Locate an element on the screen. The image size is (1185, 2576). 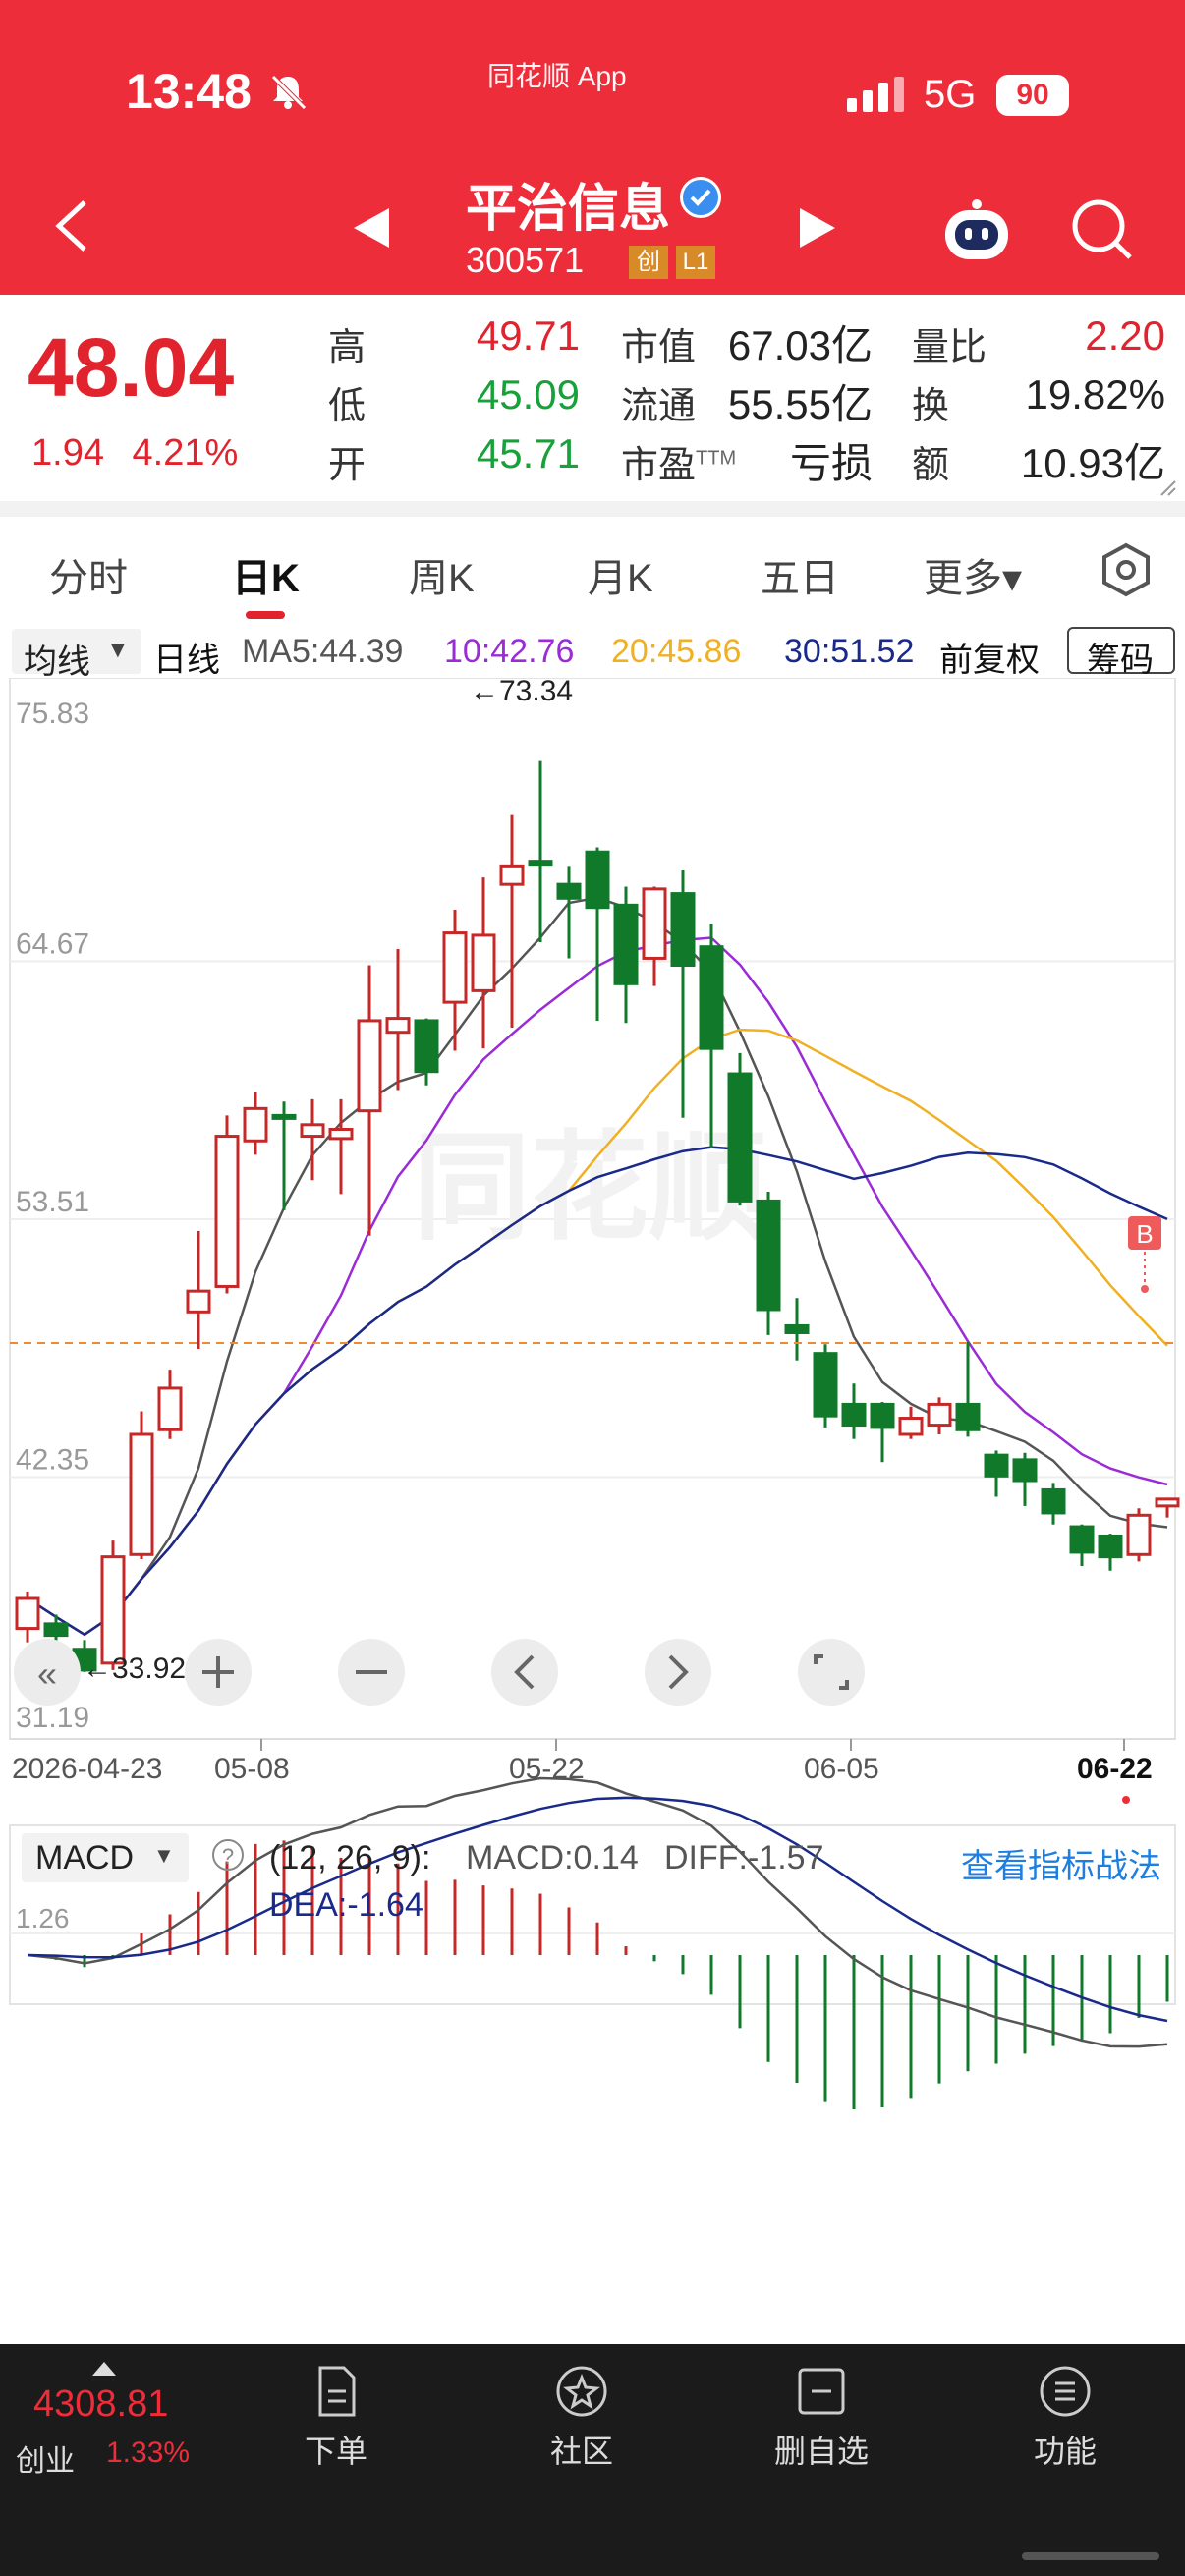
signal-icon is located at coordinates (876, 94).